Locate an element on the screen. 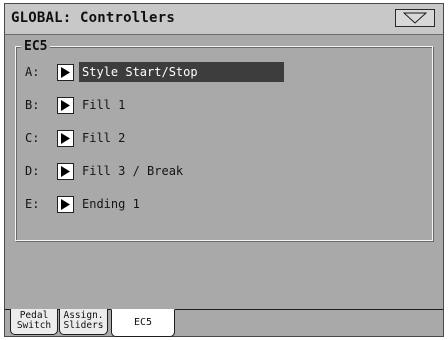  assignment-row-d: D: Fill 3 / Break is located at coordinates (160, 171).